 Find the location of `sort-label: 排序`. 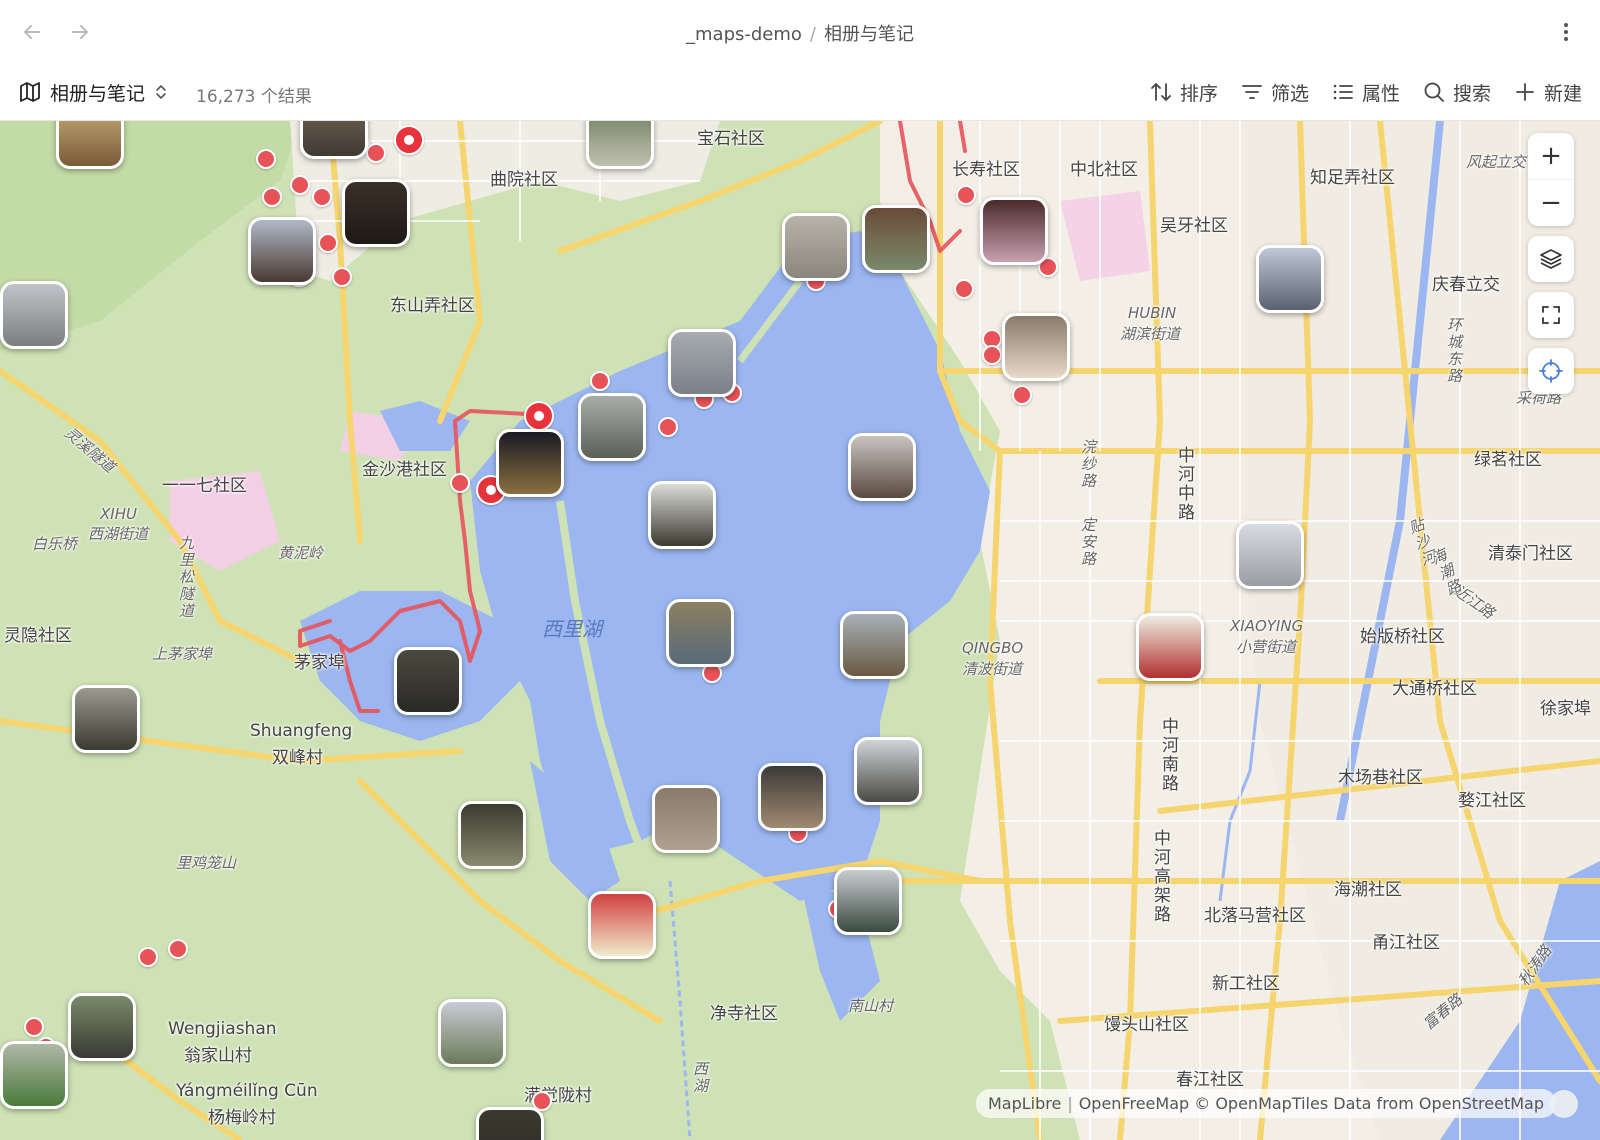

sort-label: 排序 is located at coordinates (1198, 93).